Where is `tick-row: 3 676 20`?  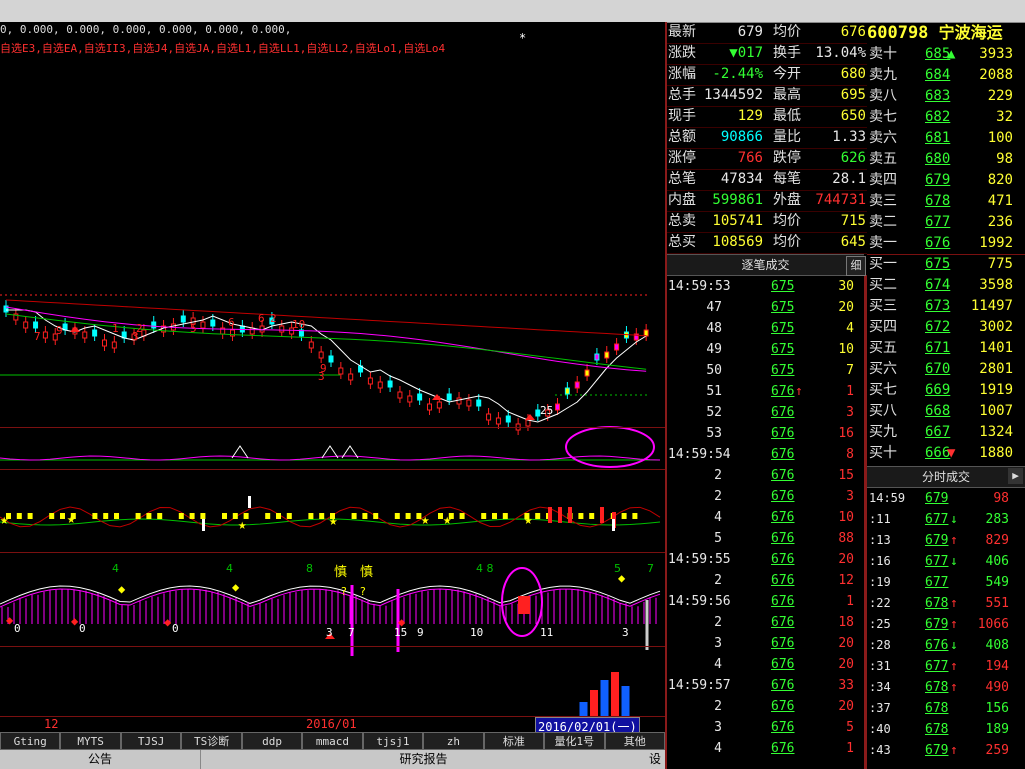
tick-row: 3 676 20 is located at coordinates (765, 643).